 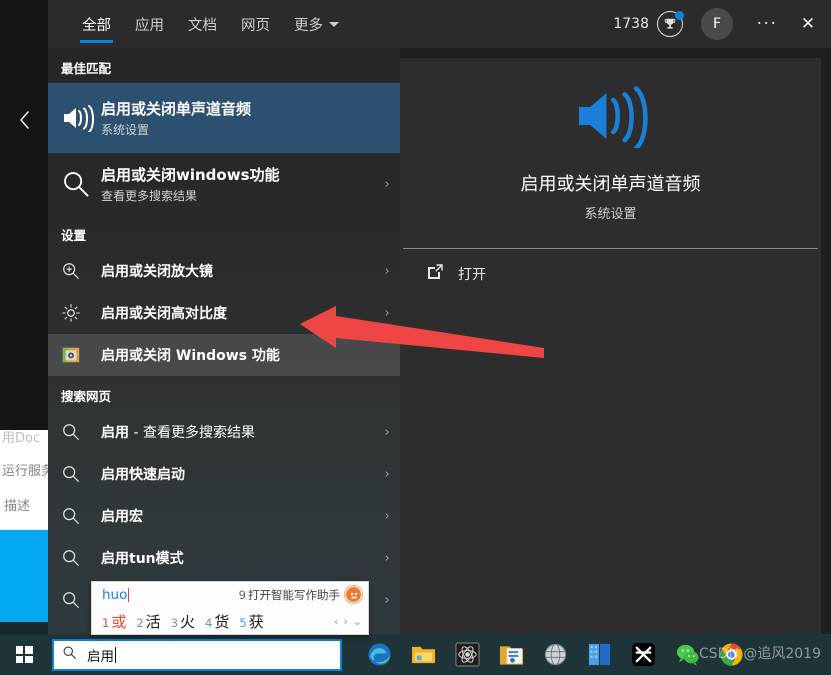 I want to click on ime-text-caret, so click(x=129, y=594).